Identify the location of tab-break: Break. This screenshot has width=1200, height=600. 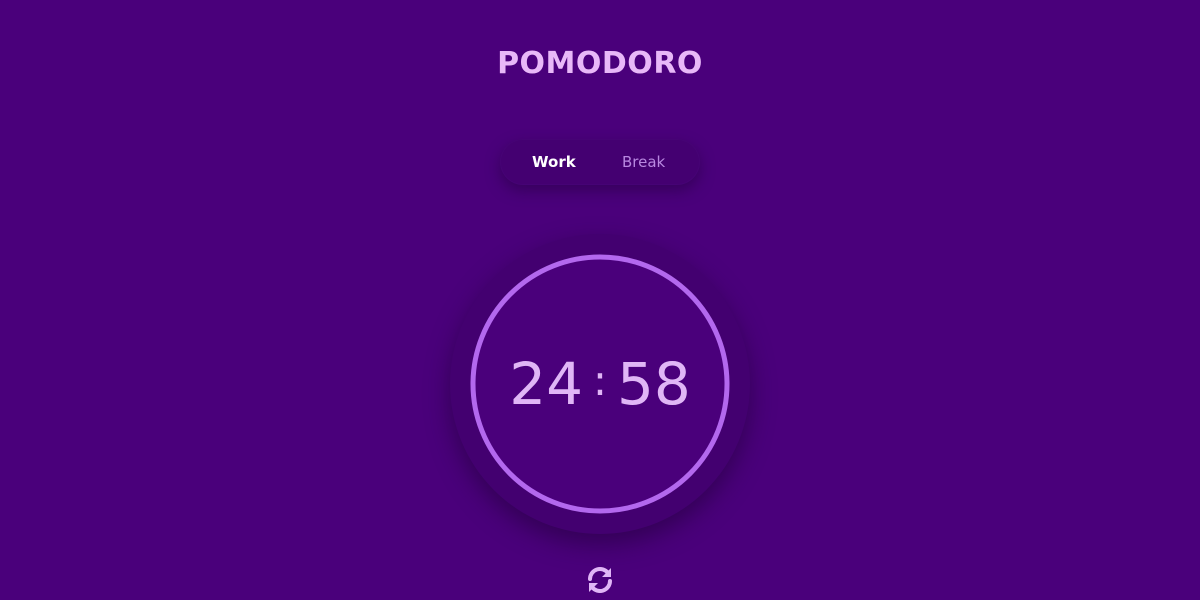
(643, 162).